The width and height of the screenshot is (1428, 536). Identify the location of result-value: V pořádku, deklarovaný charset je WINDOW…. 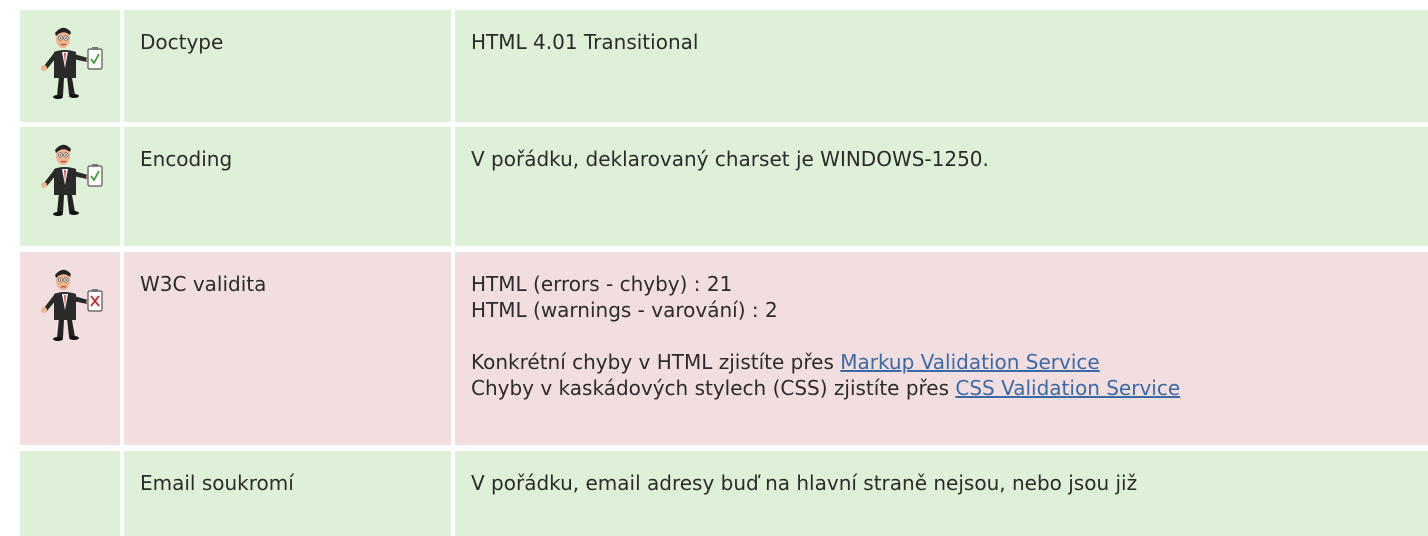
(730, 159).